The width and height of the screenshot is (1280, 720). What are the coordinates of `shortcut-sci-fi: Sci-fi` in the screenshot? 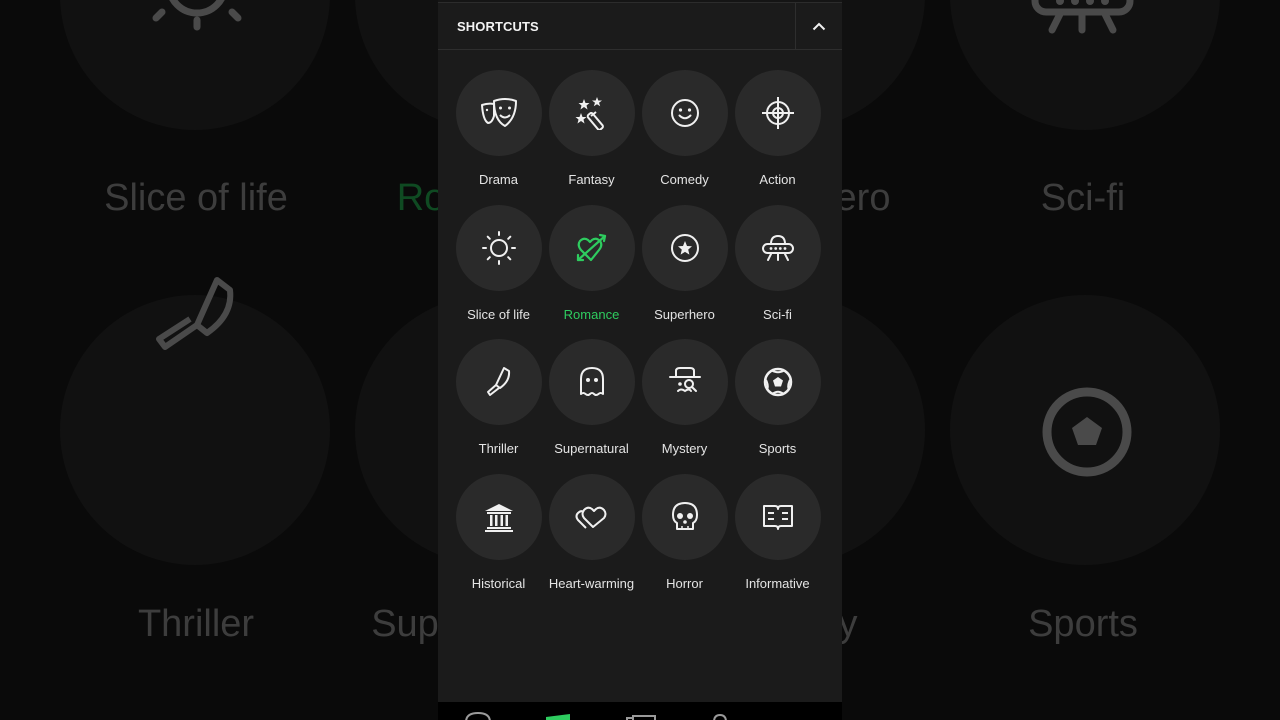 It's located at (777, 268).